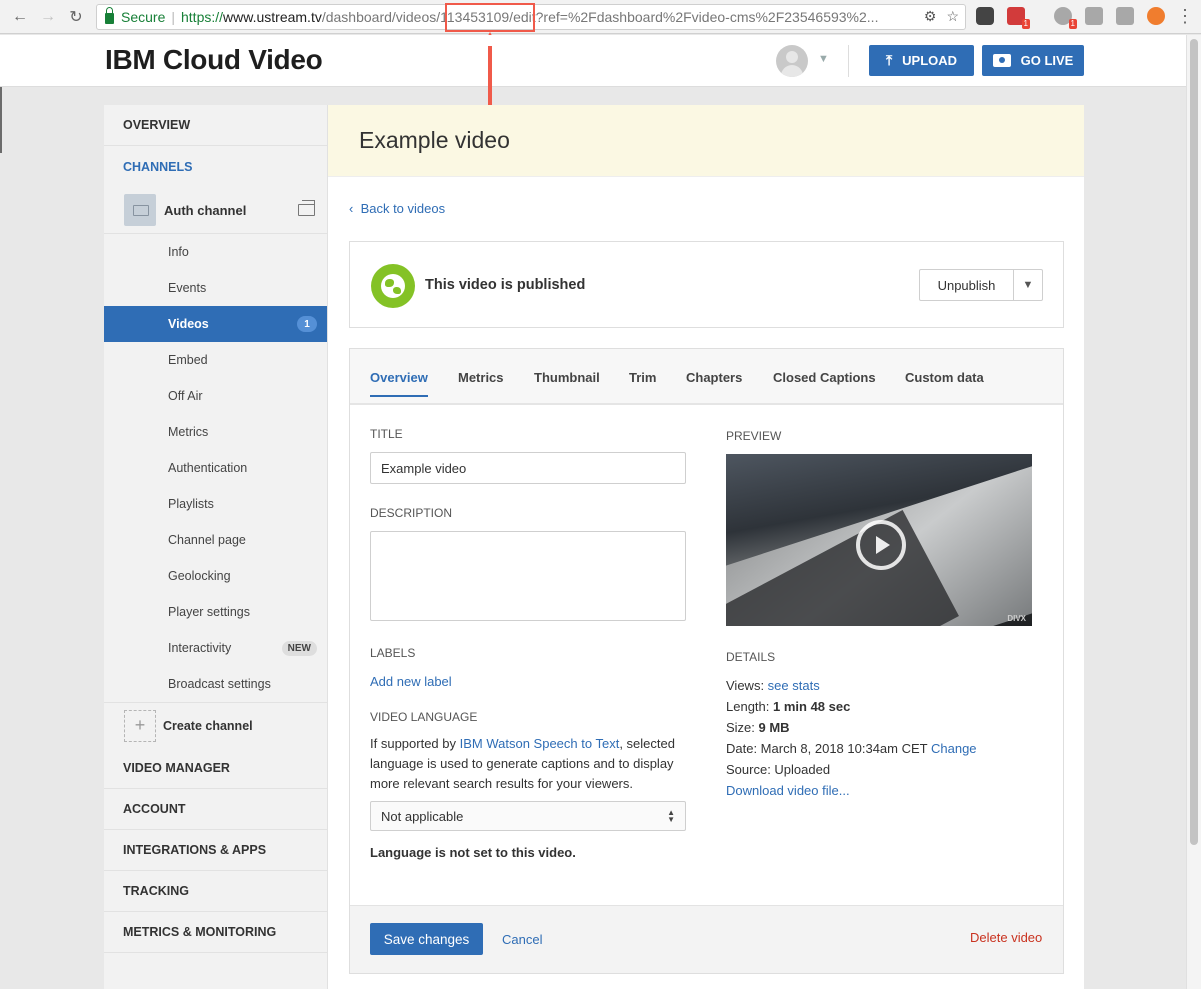 The image size is (1201, 989). I want to click on tab-trim: Trim, so click(642, 377).